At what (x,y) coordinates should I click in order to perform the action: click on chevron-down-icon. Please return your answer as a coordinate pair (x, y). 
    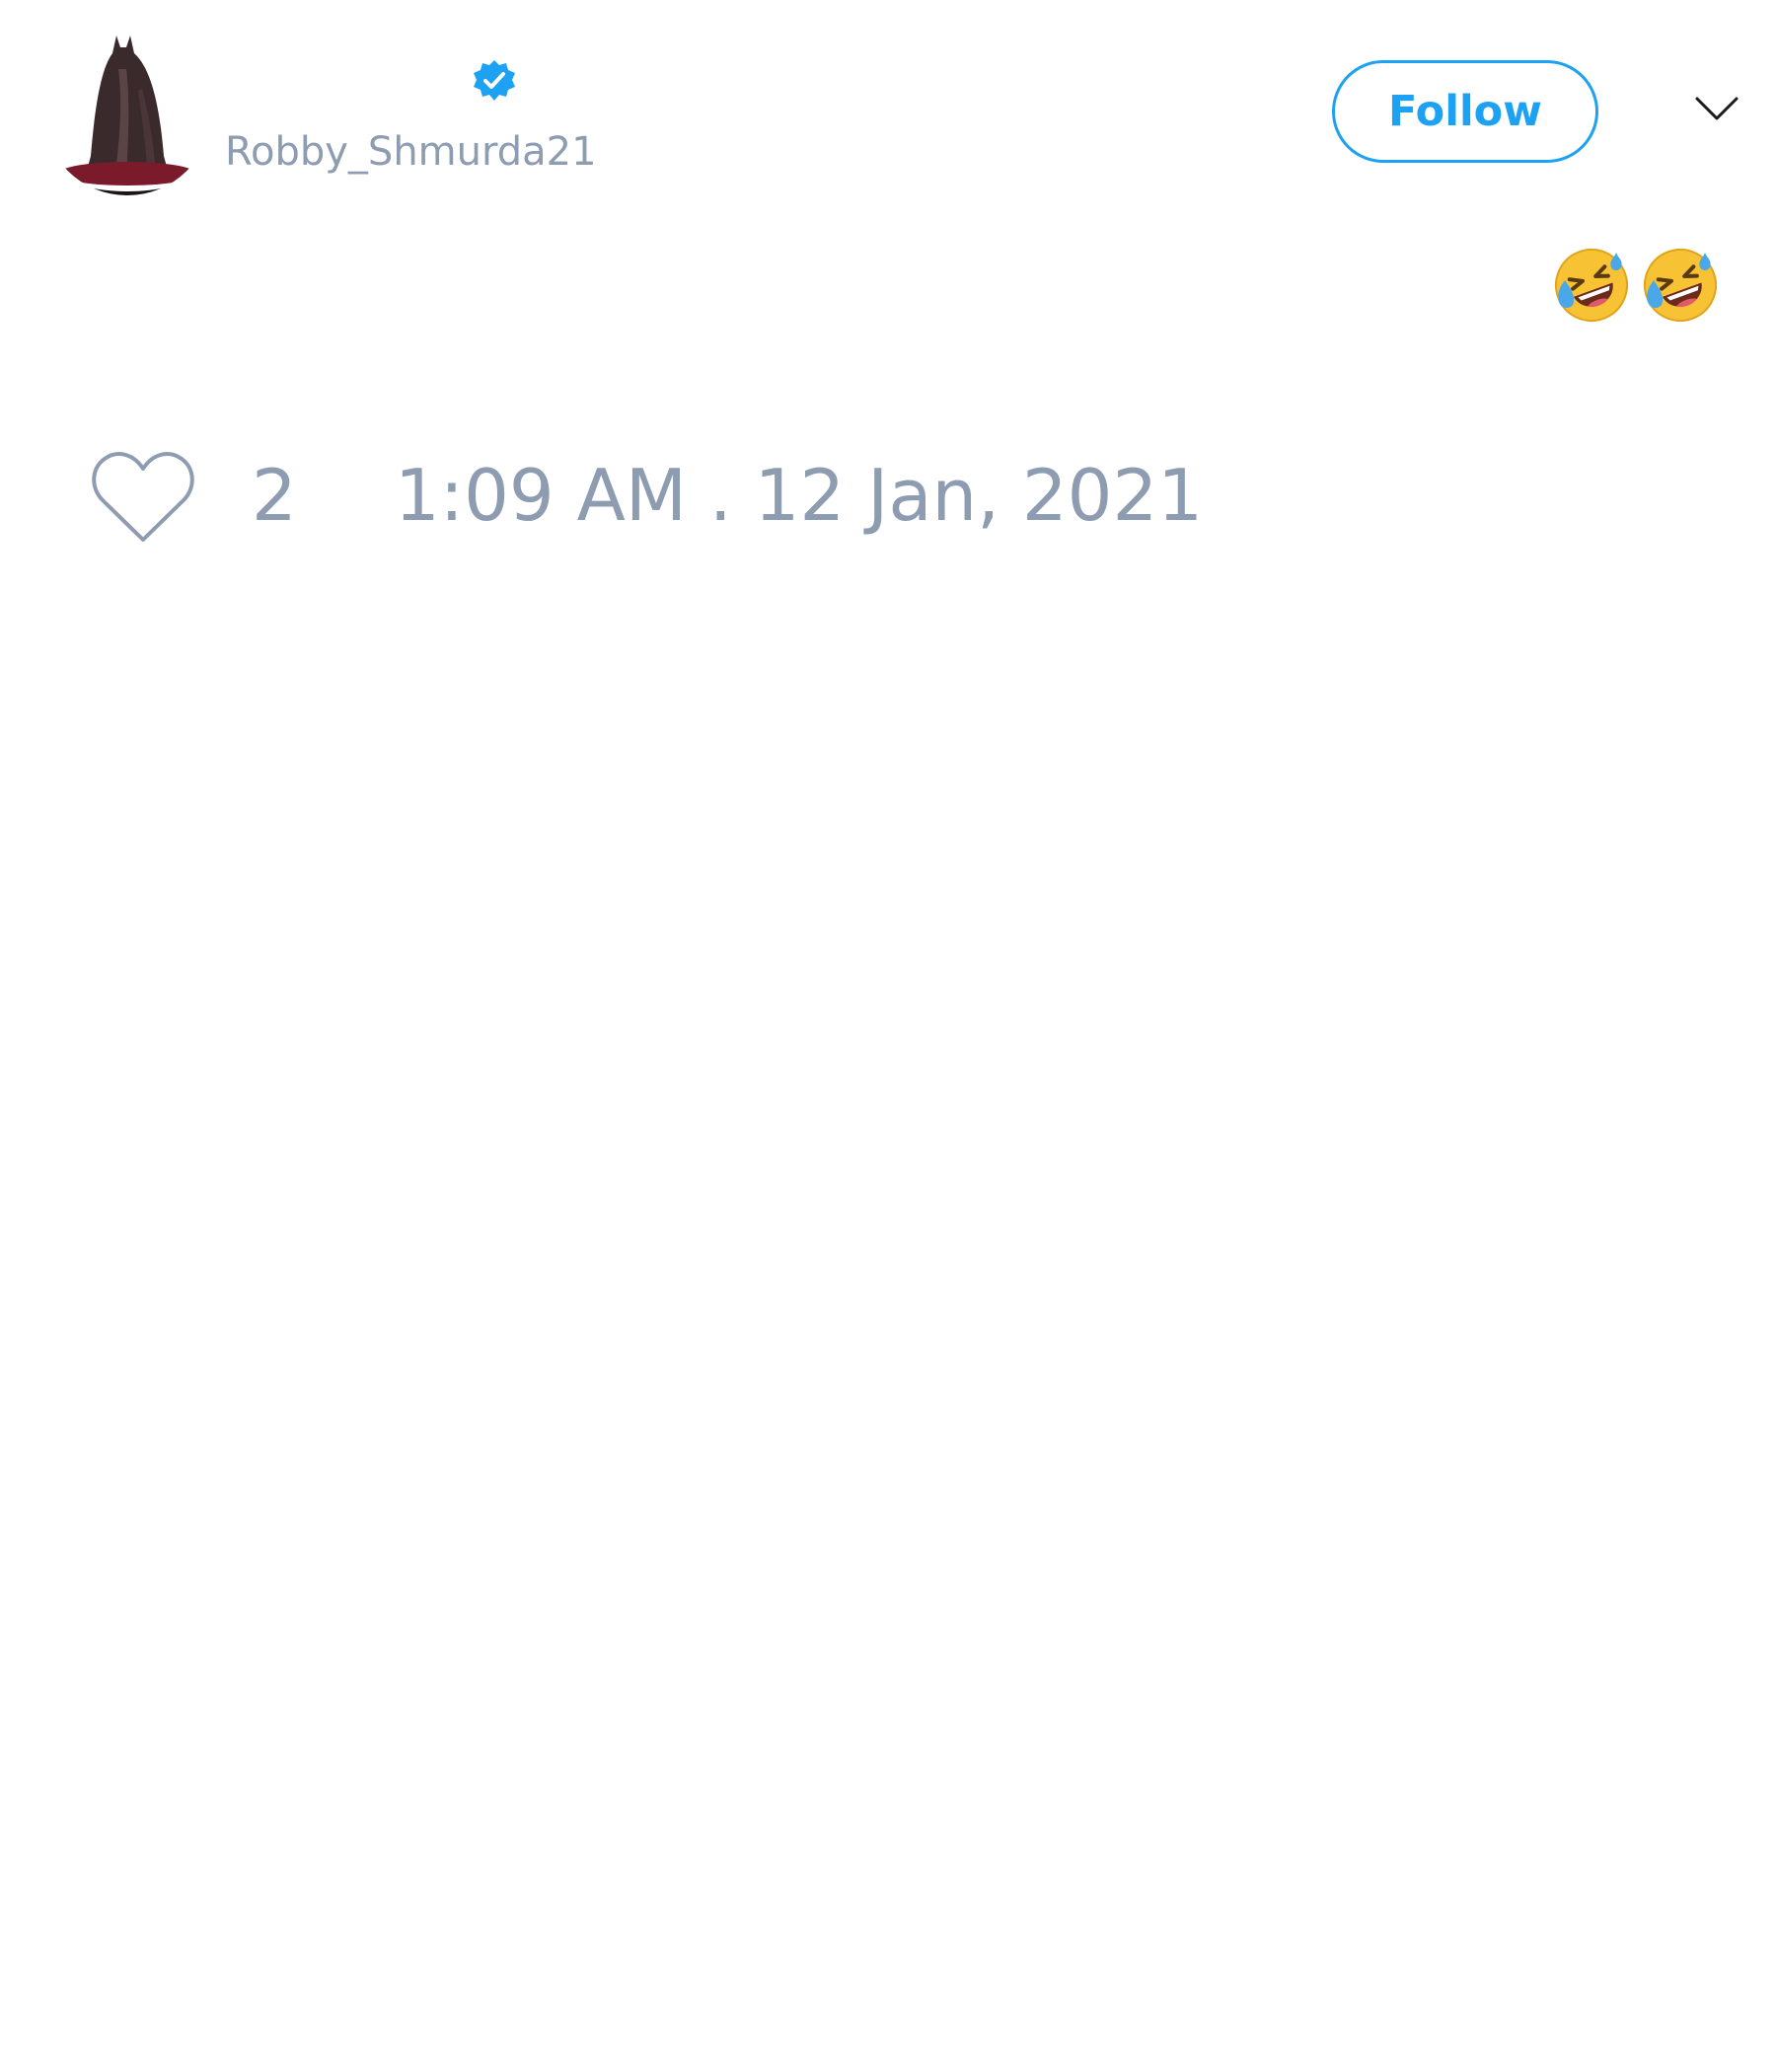
    Looking at the image, I should click on (1717, 109).